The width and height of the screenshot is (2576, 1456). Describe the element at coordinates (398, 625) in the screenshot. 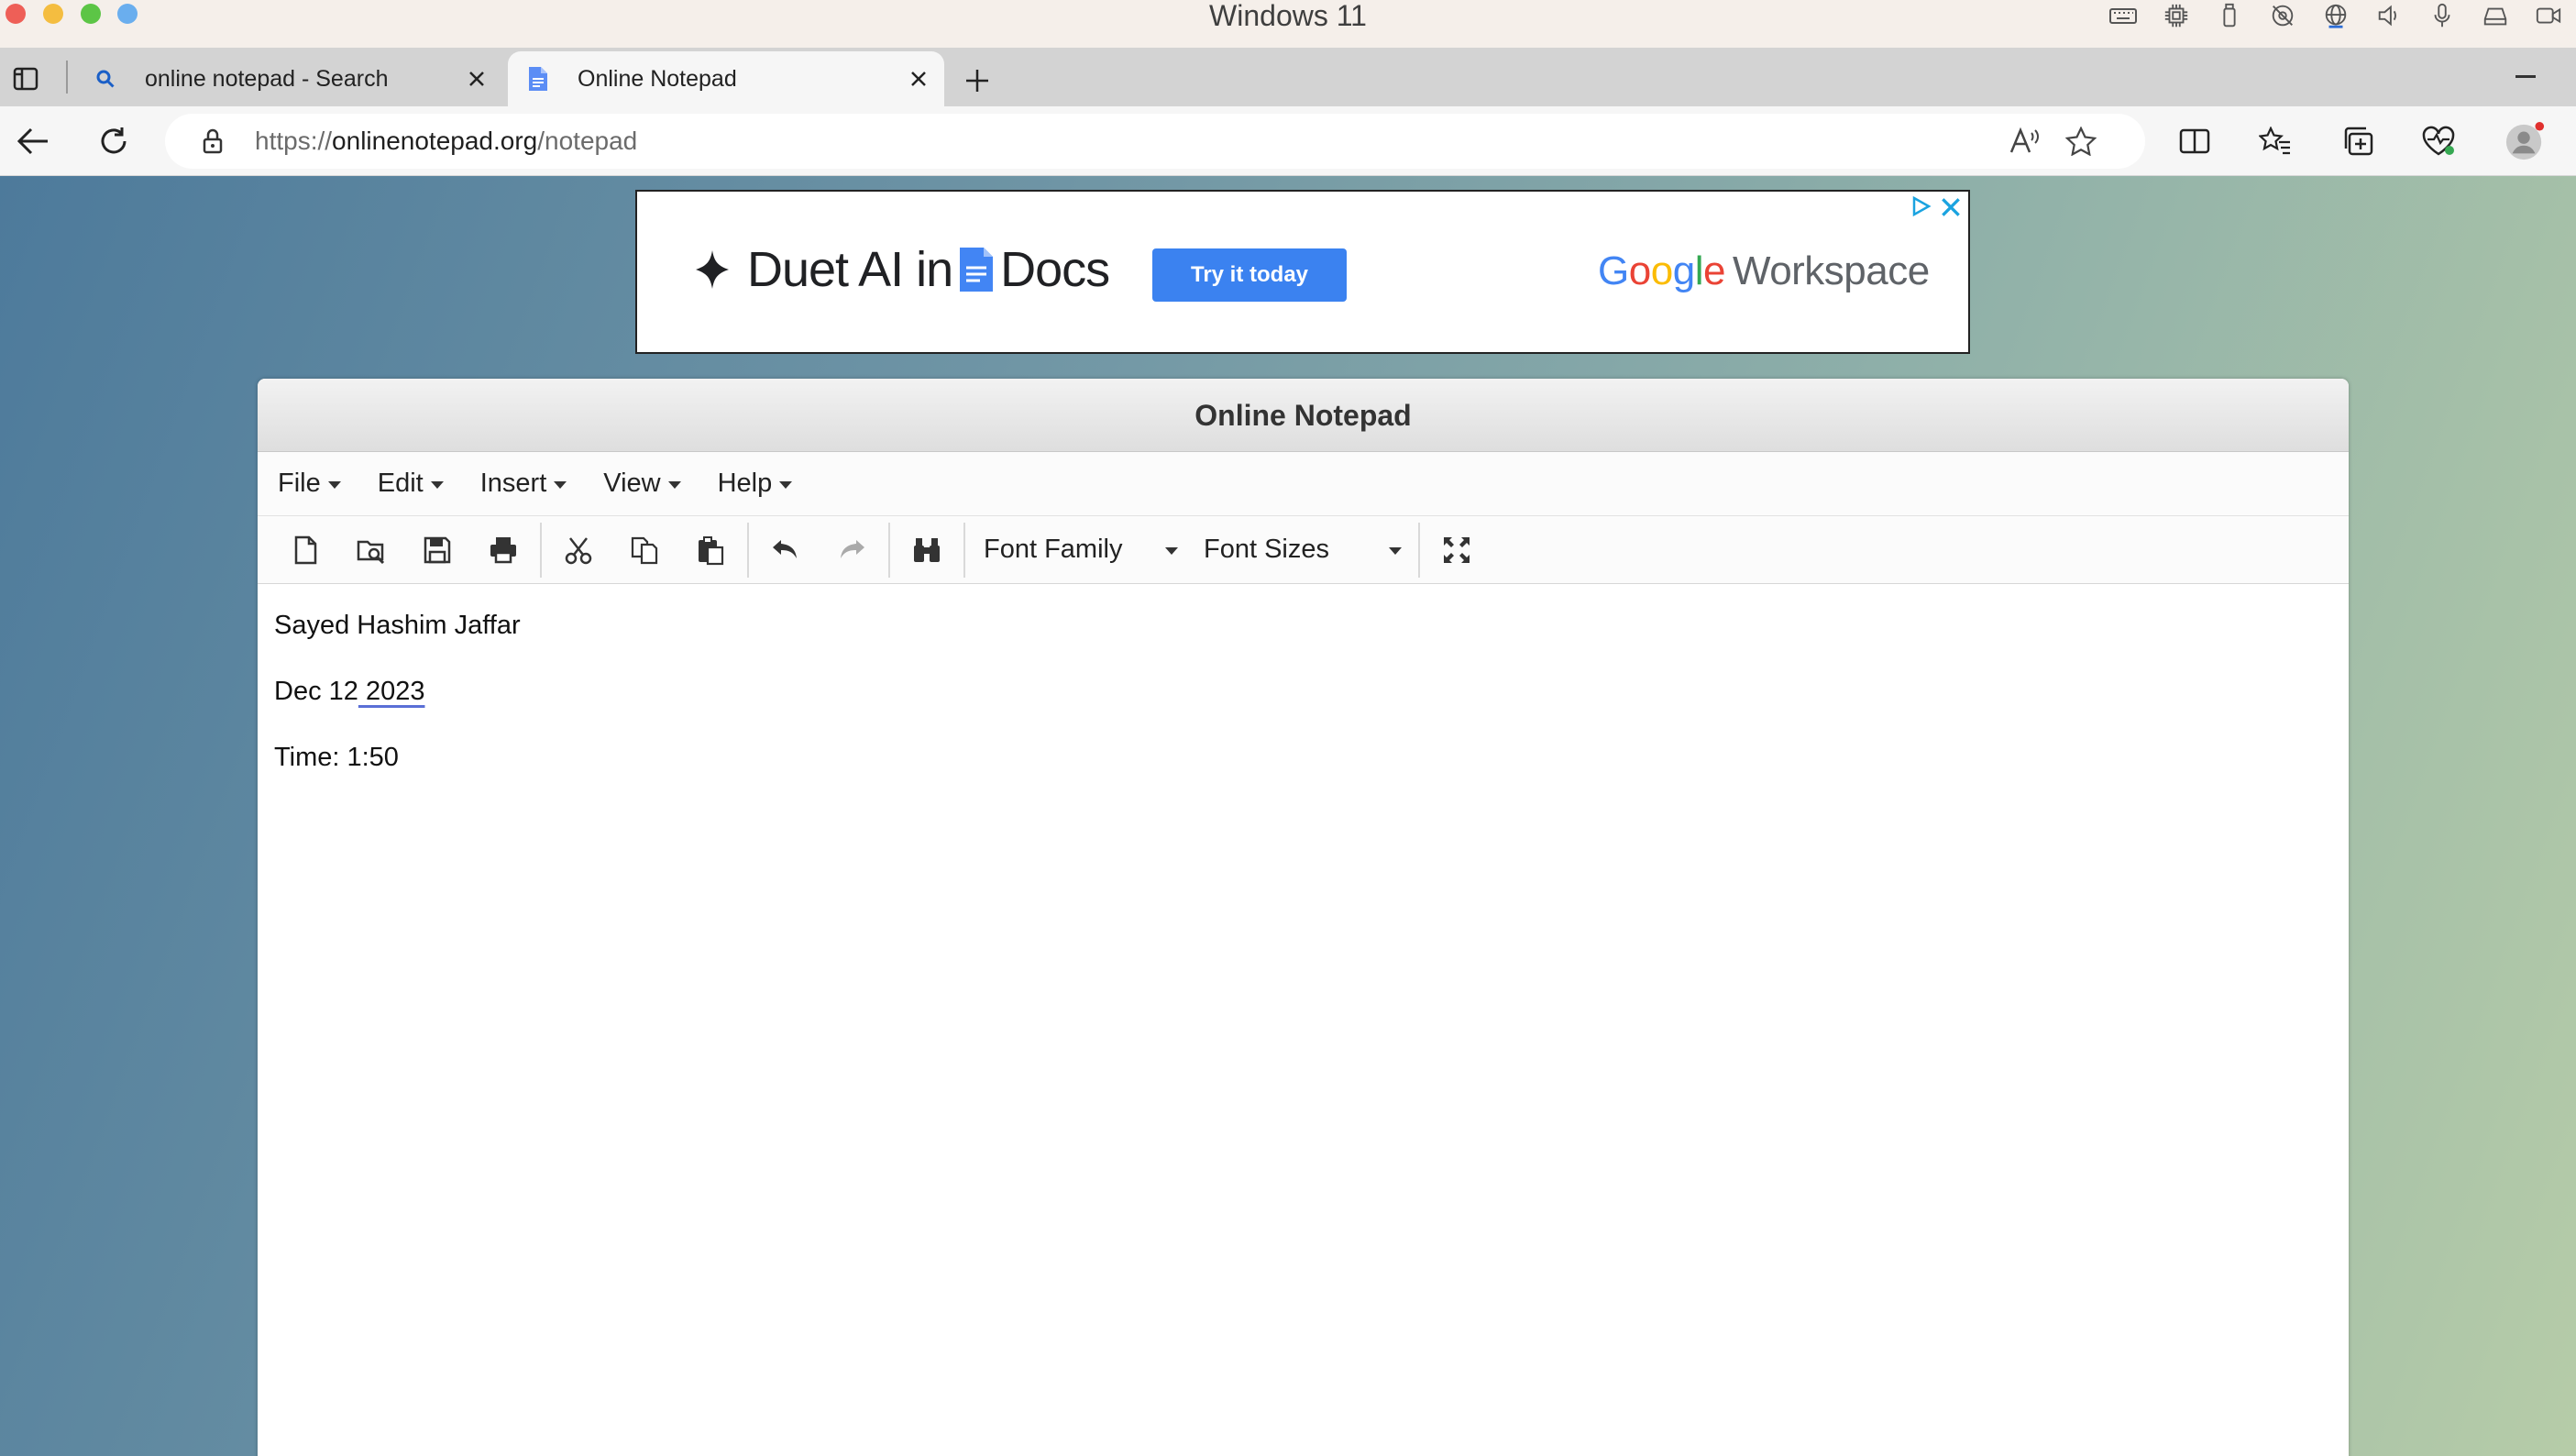

I see `editor-line: Sayed Hashim Jaffar` at that location.